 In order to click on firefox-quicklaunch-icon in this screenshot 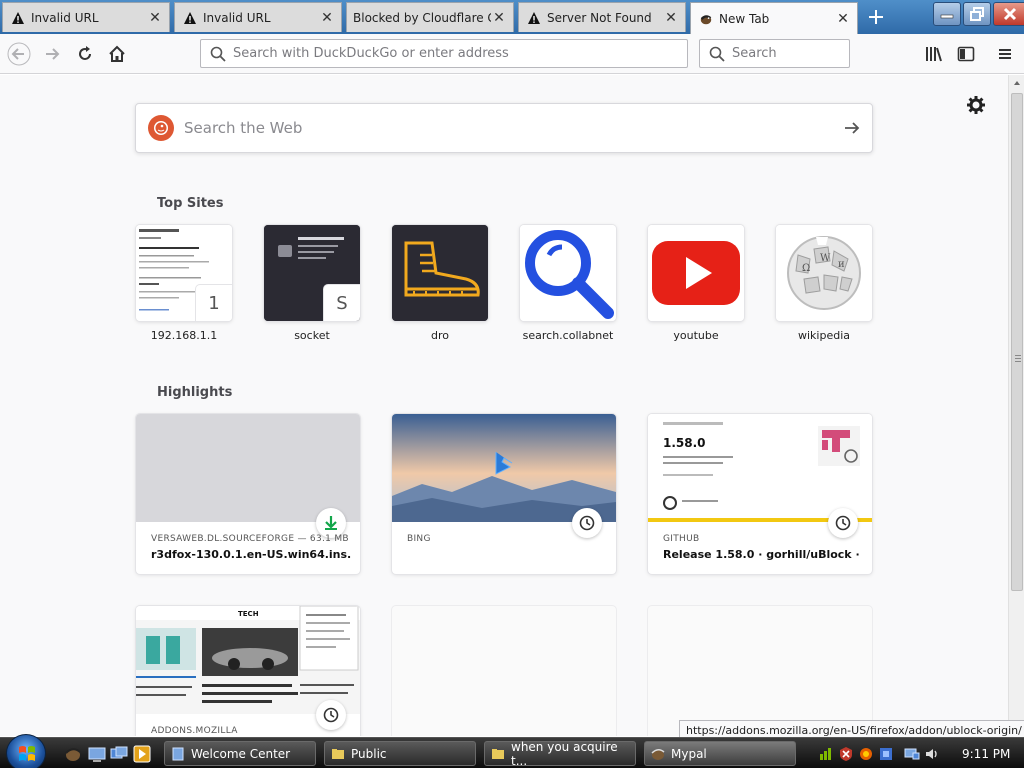, I will do `click(73, 754)`.